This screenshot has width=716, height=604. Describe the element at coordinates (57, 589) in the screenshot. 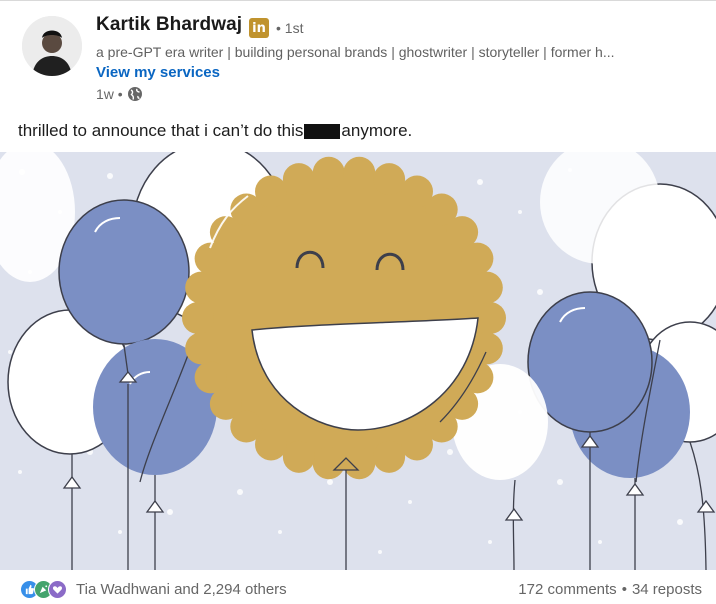

I see `support-icon` at that location.